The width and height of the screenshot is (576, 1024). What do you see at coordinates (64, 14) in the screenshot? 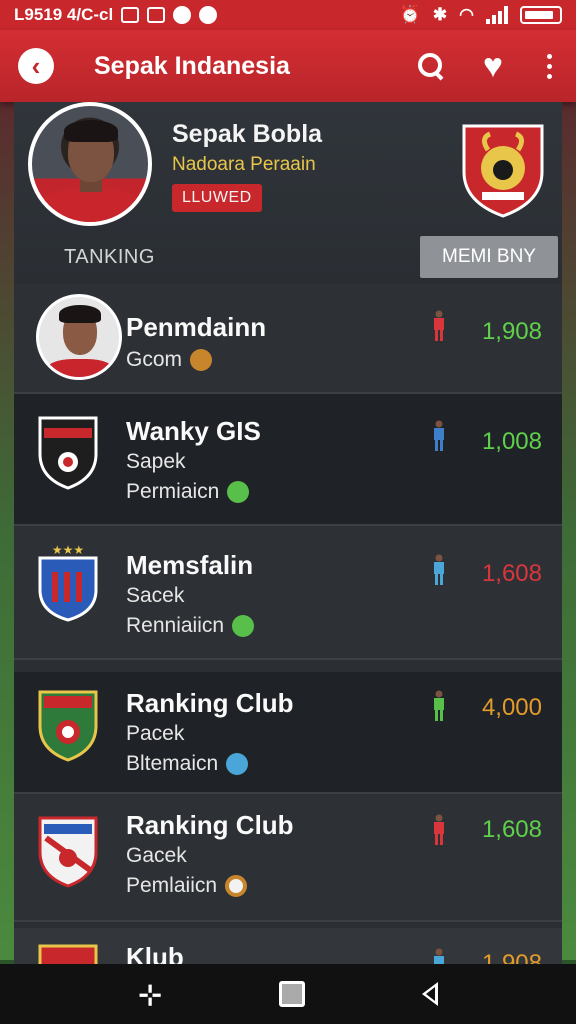
I see `status-time: L9519 4/C-cl` at bounding box center [64, 14].